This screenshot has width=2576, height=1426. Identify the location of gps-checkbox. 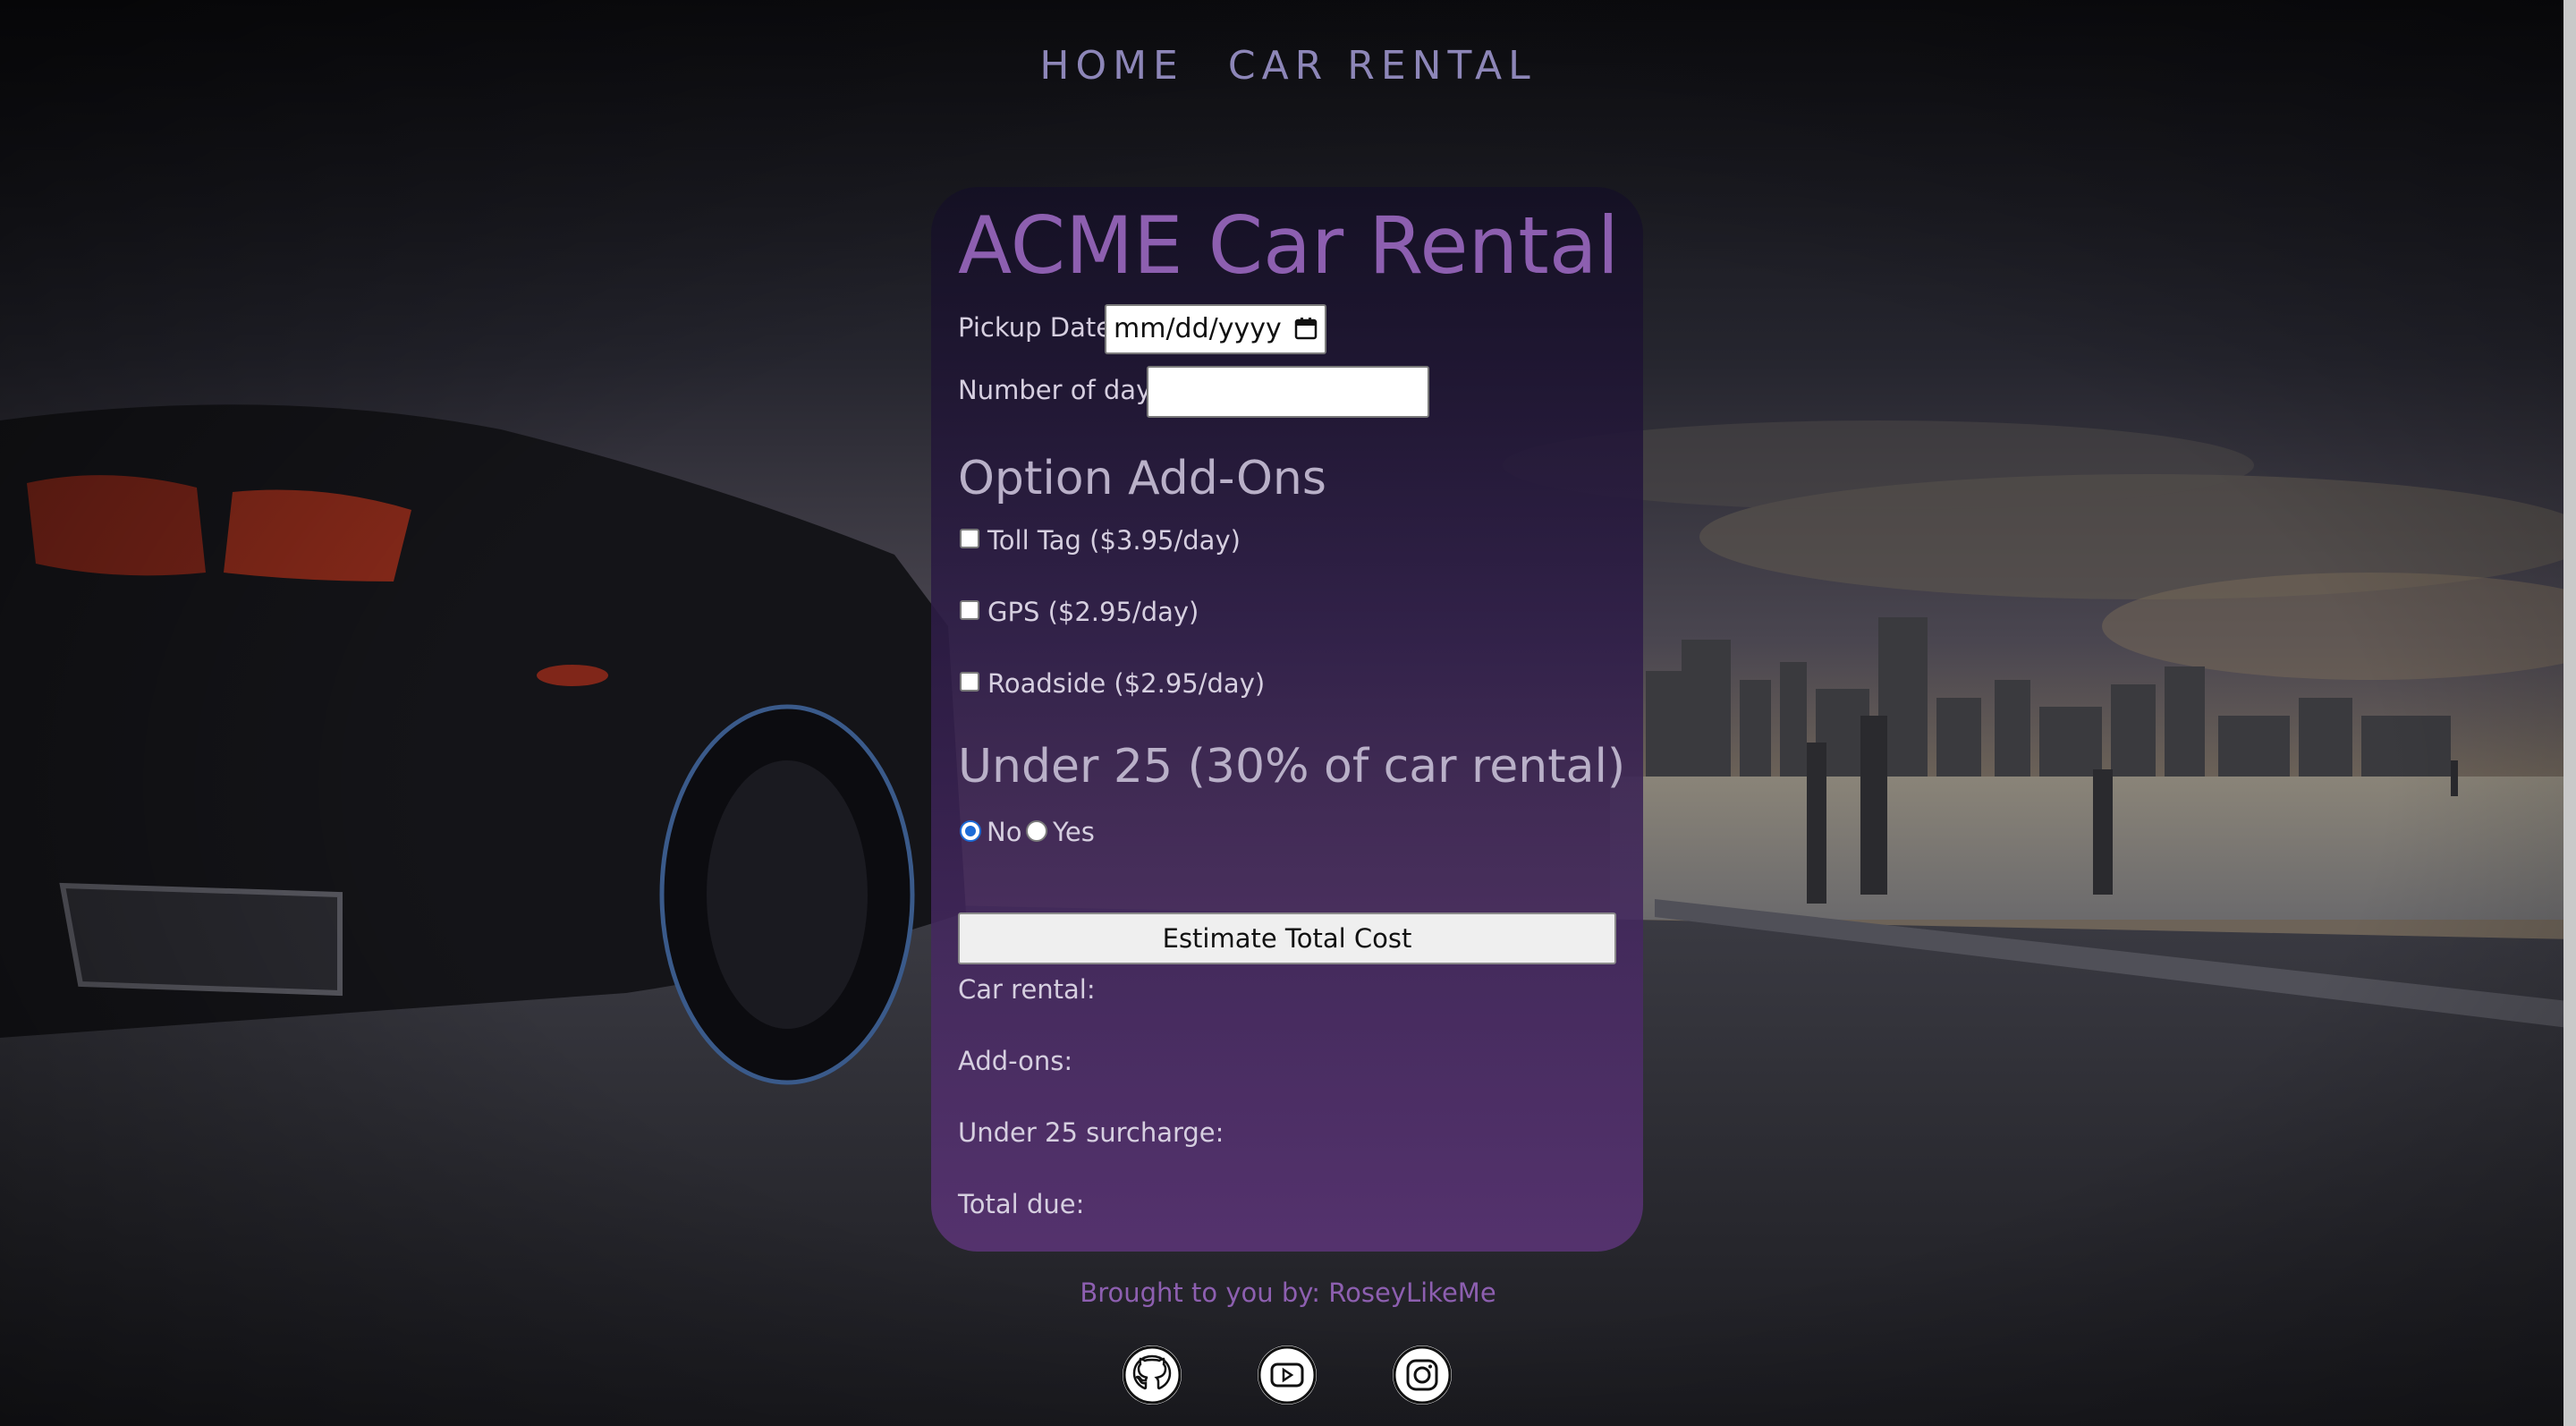
(969, 610).